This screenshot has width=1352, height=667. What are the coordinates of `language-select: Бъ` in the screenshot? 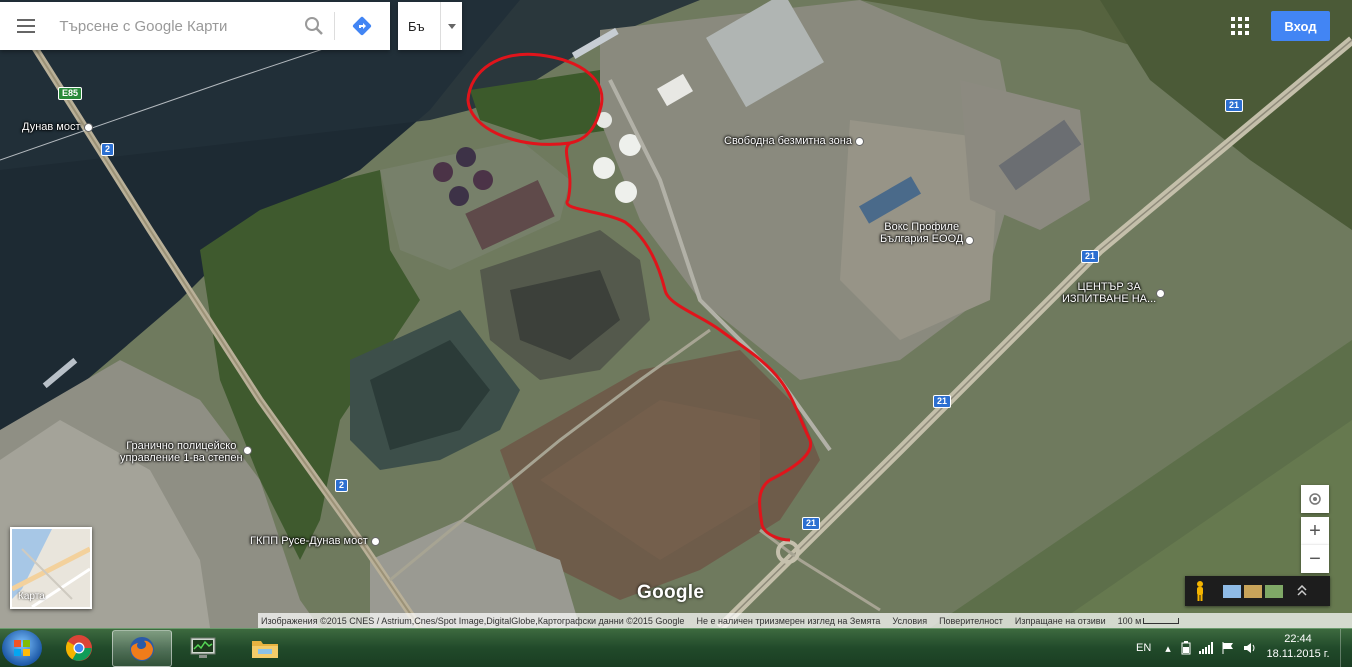 It's located at (430, 26).